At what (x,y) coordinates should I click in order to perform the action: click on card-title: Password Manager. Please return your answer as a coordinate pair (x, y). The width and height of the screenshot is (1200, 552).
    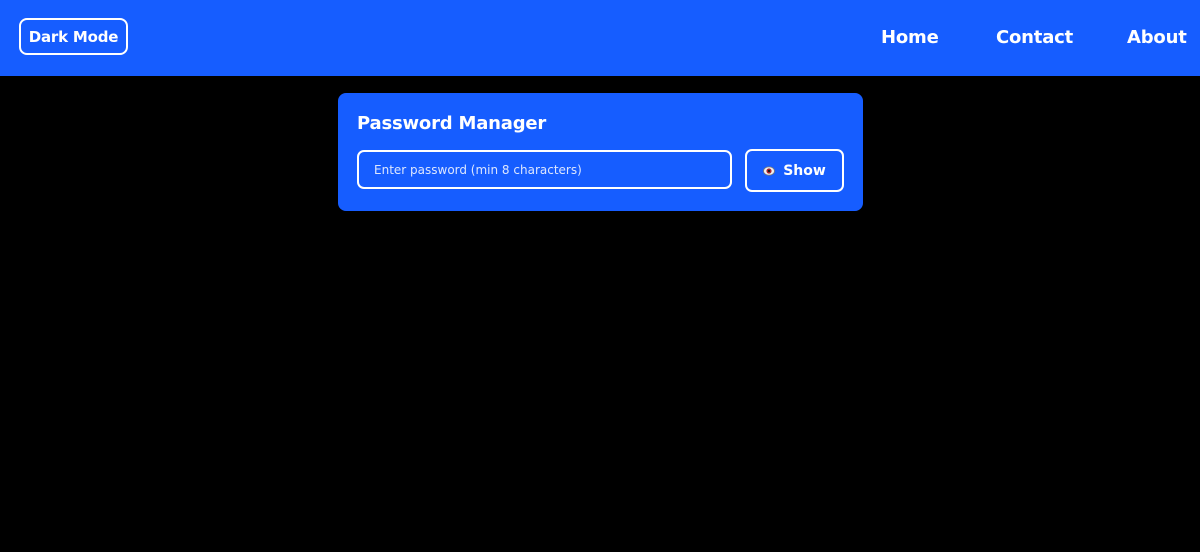
    Looking at the image, I should click on (452, 123).